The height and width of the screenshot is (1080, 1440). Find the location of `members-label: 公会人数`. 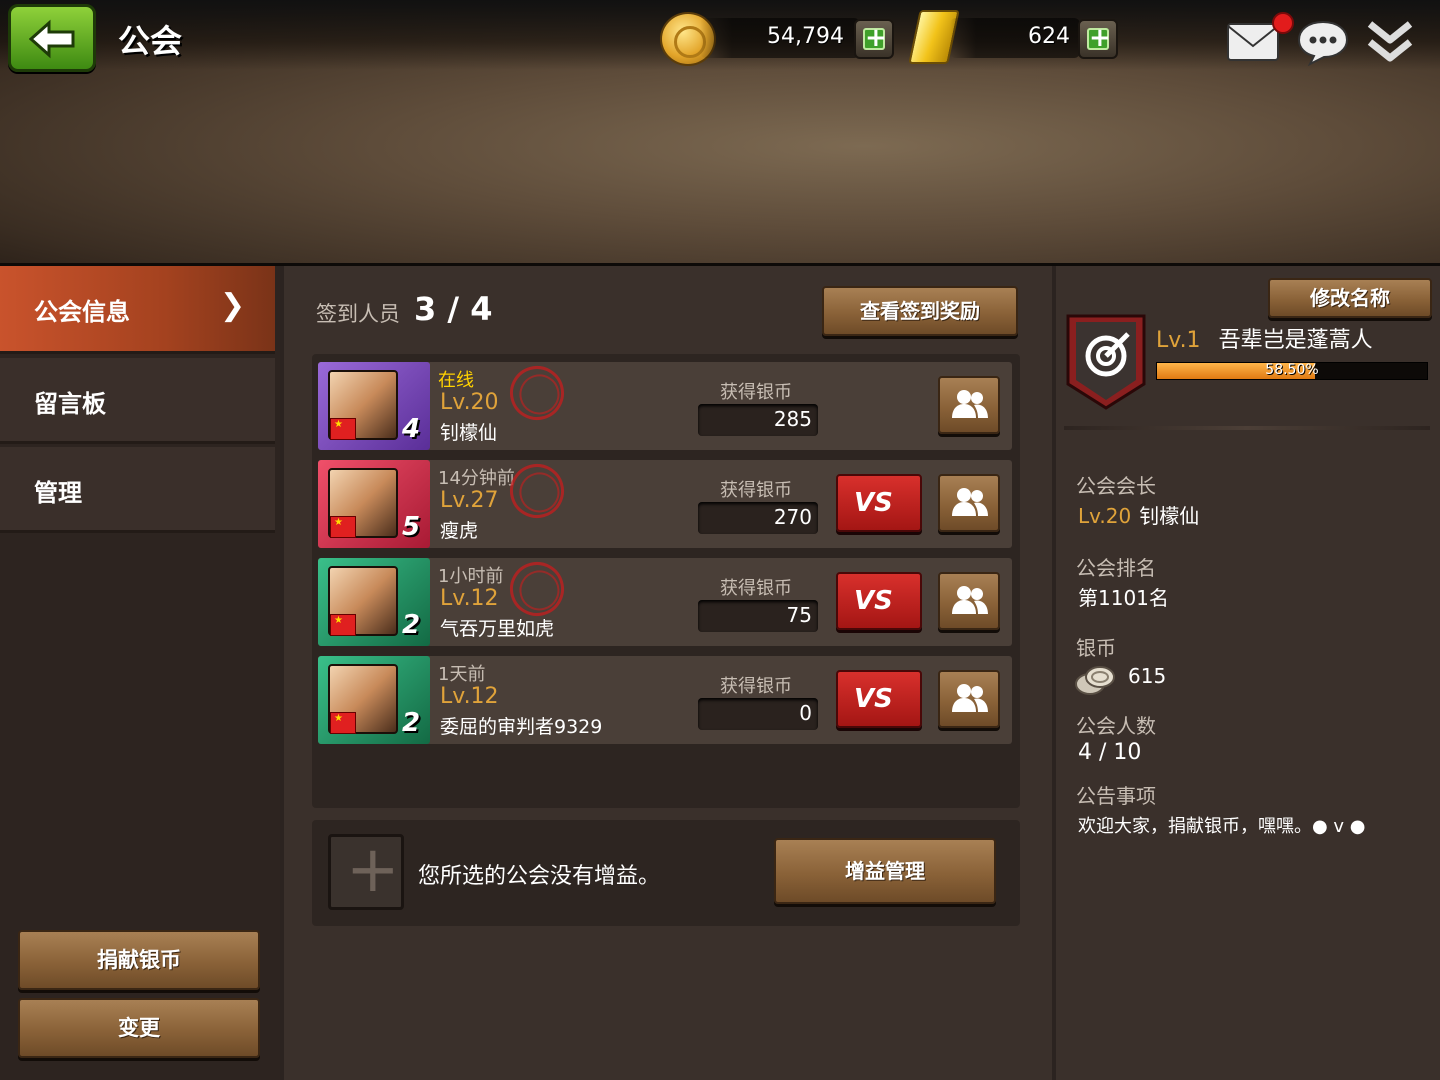

members-label: 公会人数 is located at coordinates (1116, 726).